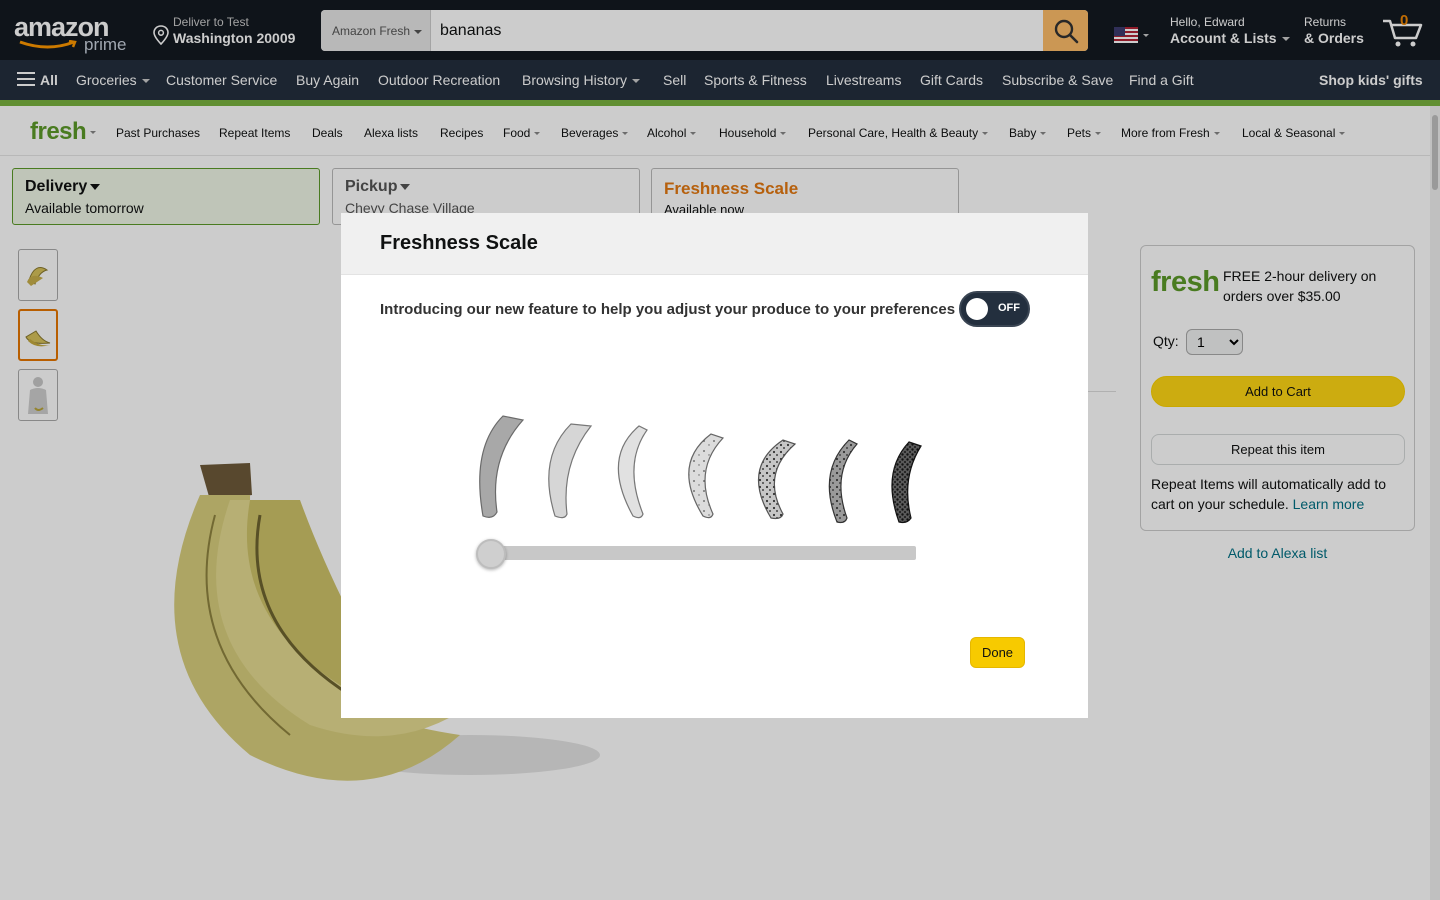 This screenshot has width=1440, height=900. What do you see at coordinates (714, 244) in the screenshot?
I see `modal-header: Freshness Scale` at bounding box center [714, 244].